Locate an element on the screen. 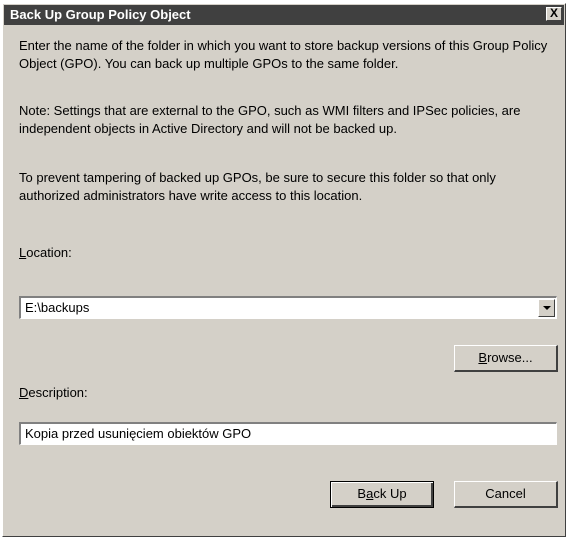 The width and height of the screenshot is (568, 540). description-label: Description: is located at coordinates (53, 392).